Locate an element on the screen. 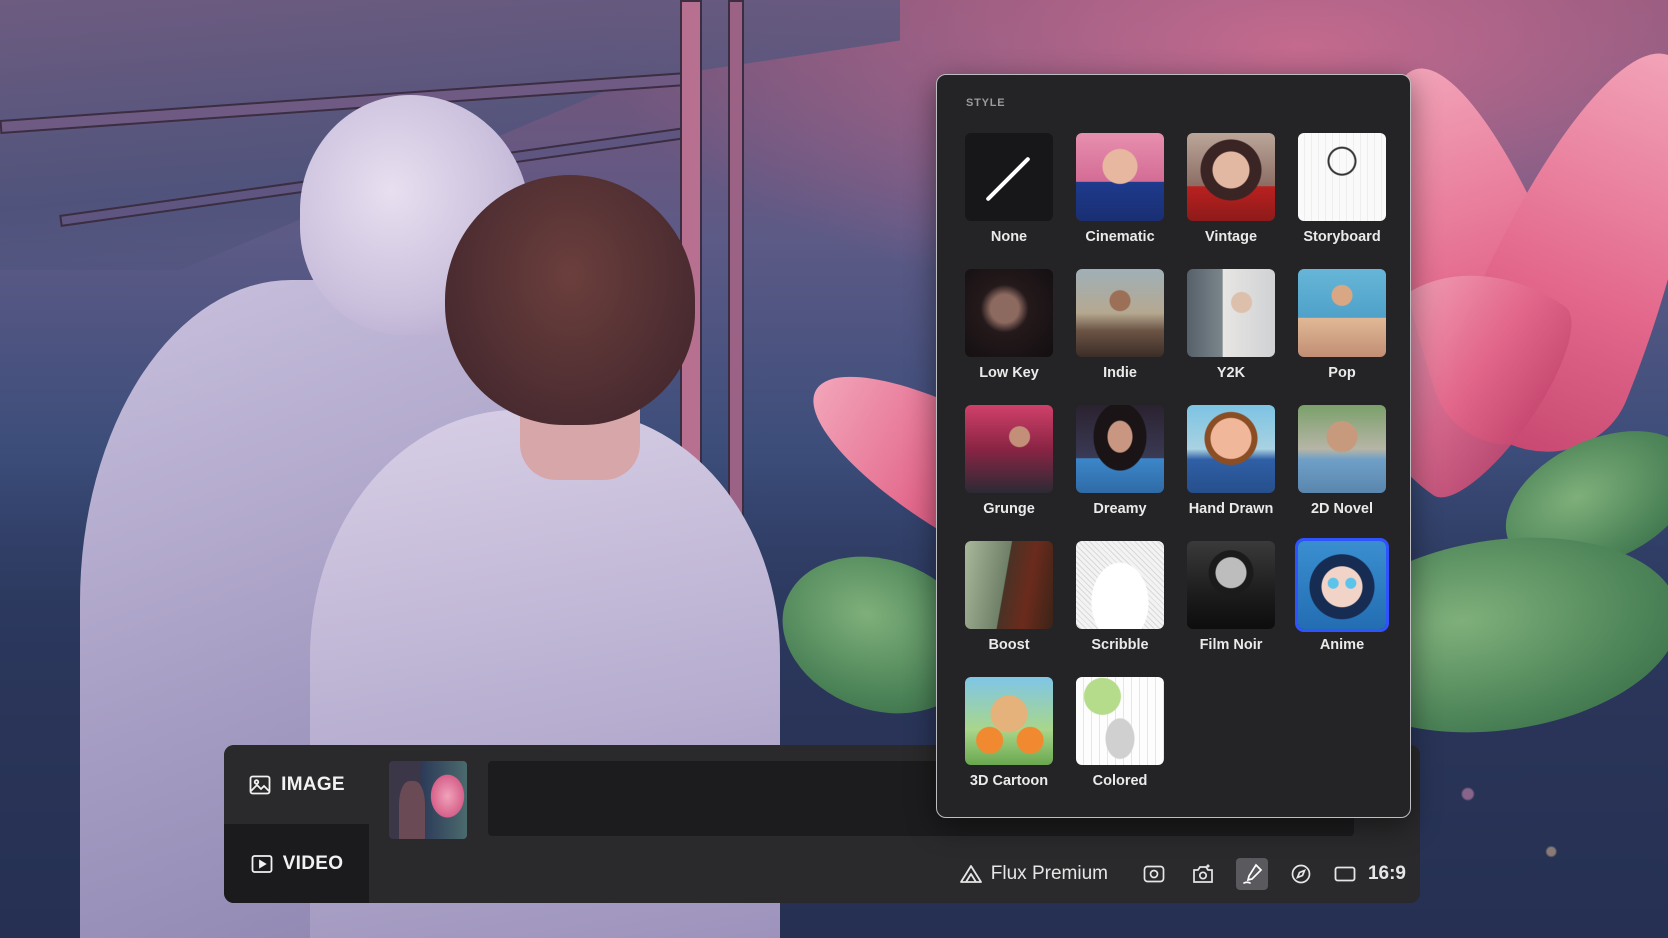 The height and width of the screenshot is (938, 1668). camera-add-button is located at coordinates (1203, 874).